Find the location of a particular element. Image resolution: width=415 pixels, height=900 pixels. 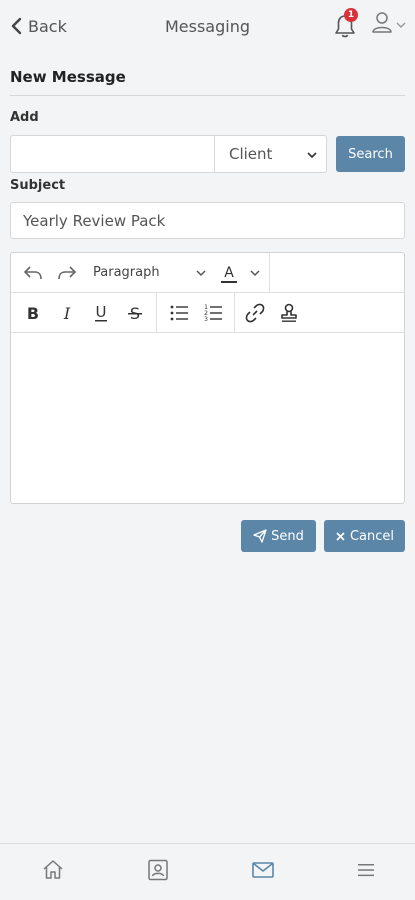

home-icon is located at coordinates (53, 870).